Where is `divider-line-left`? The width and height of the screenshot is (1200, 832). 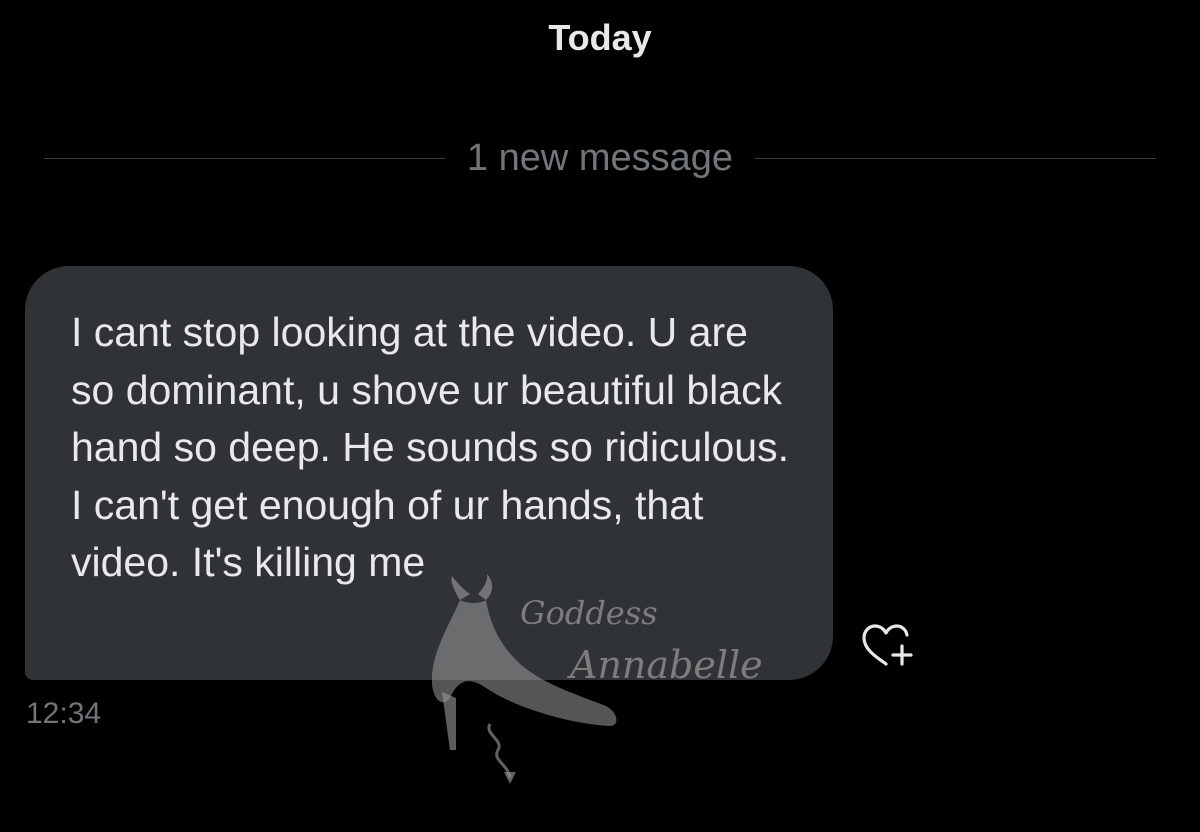
divider-line-left is located at coordinates (244, 158).